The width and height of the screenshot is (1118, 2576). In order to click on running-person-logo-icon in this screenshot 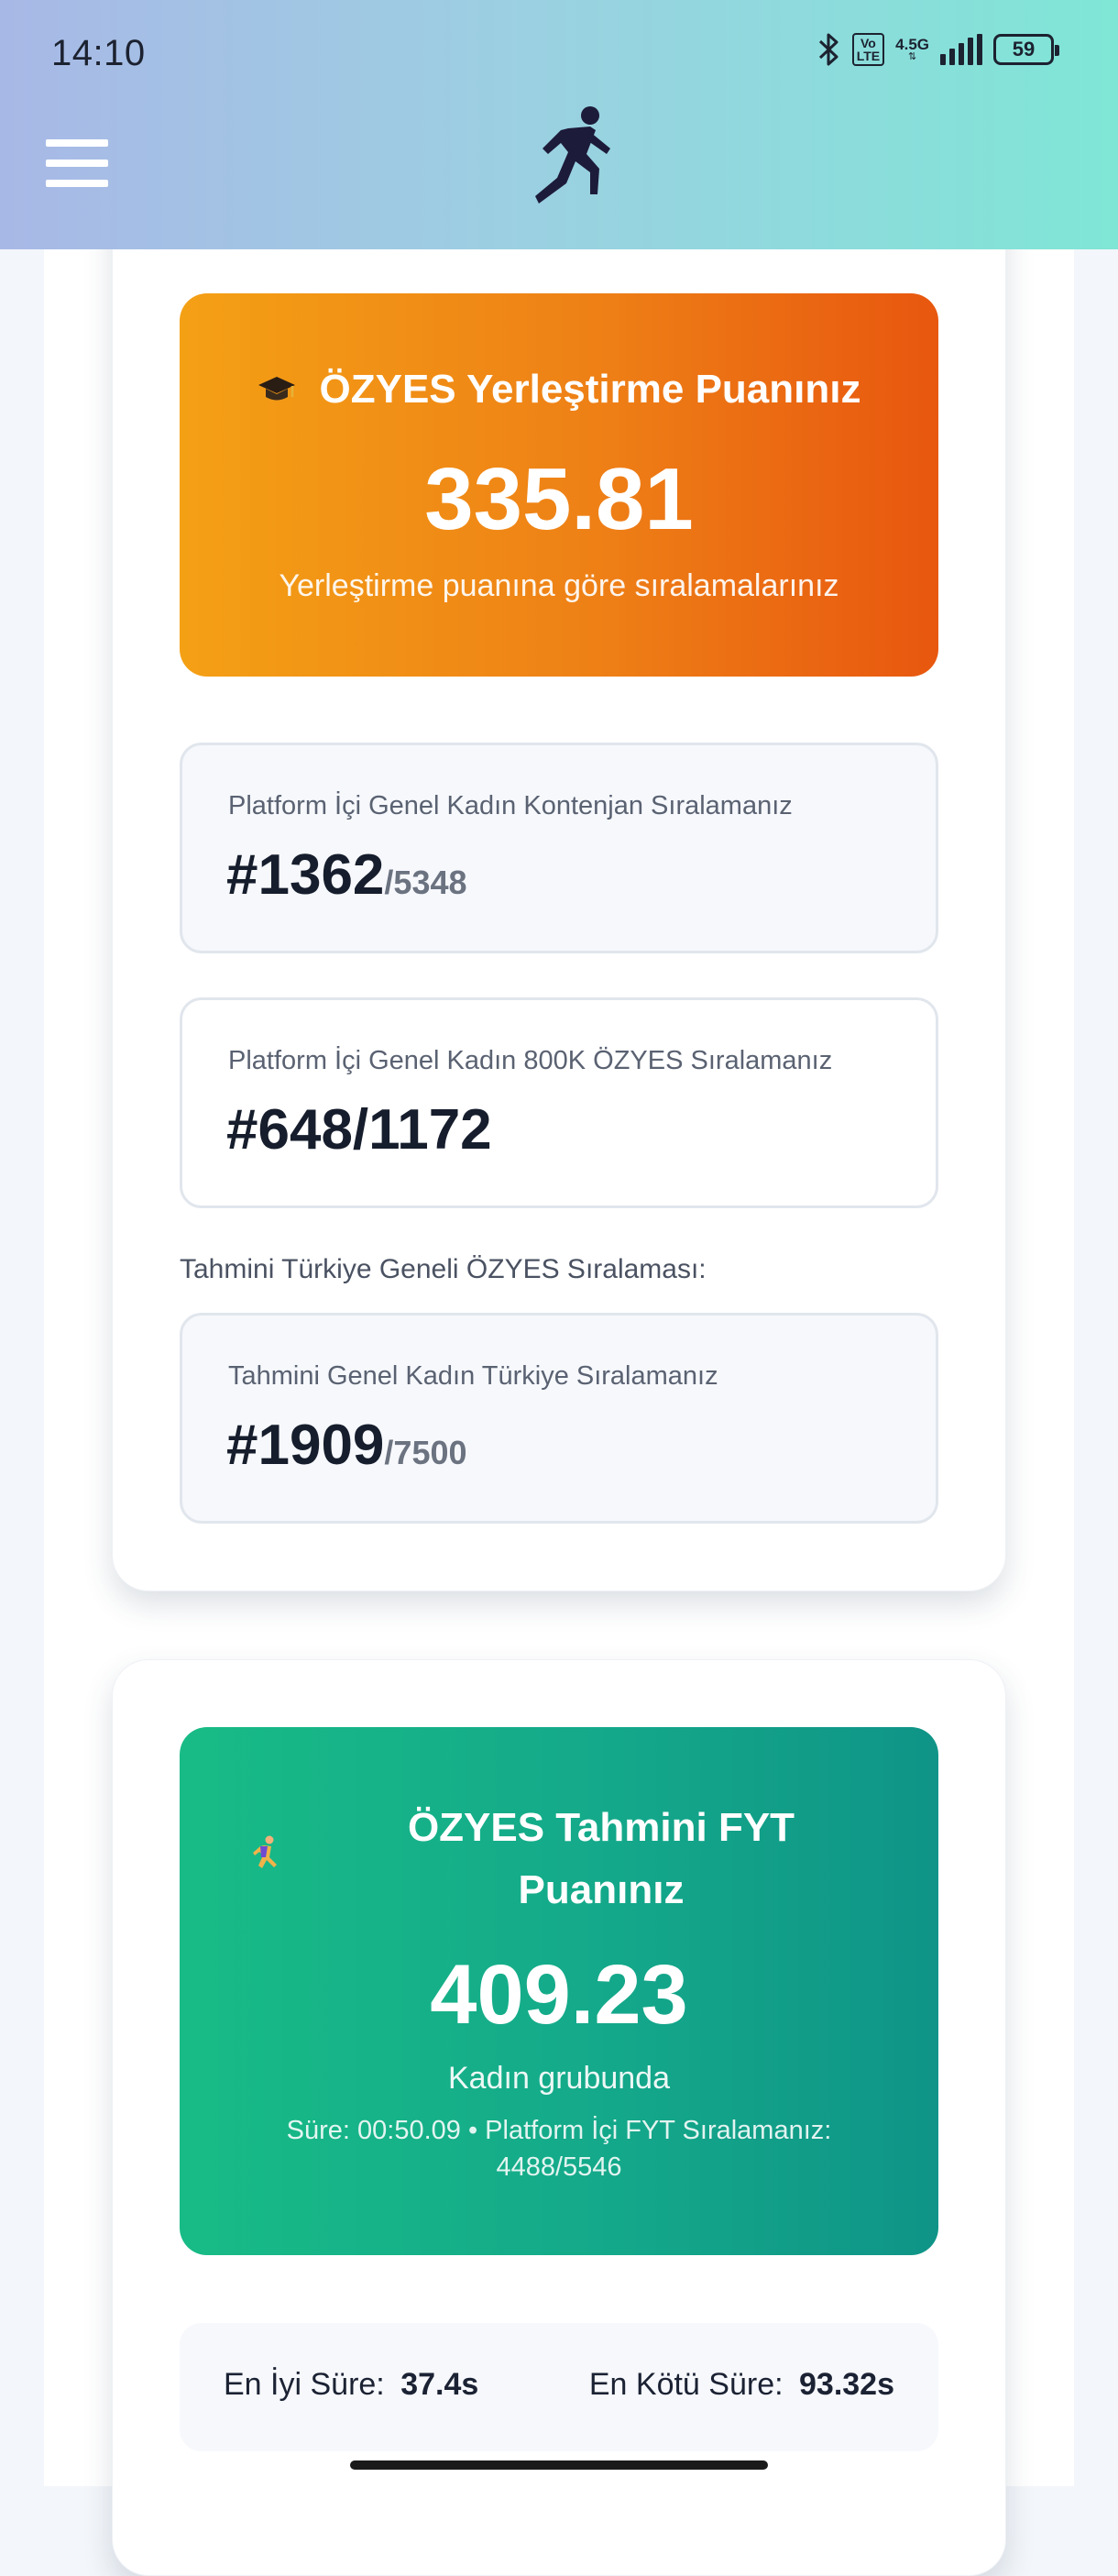, I will do `click(552, 158)`.